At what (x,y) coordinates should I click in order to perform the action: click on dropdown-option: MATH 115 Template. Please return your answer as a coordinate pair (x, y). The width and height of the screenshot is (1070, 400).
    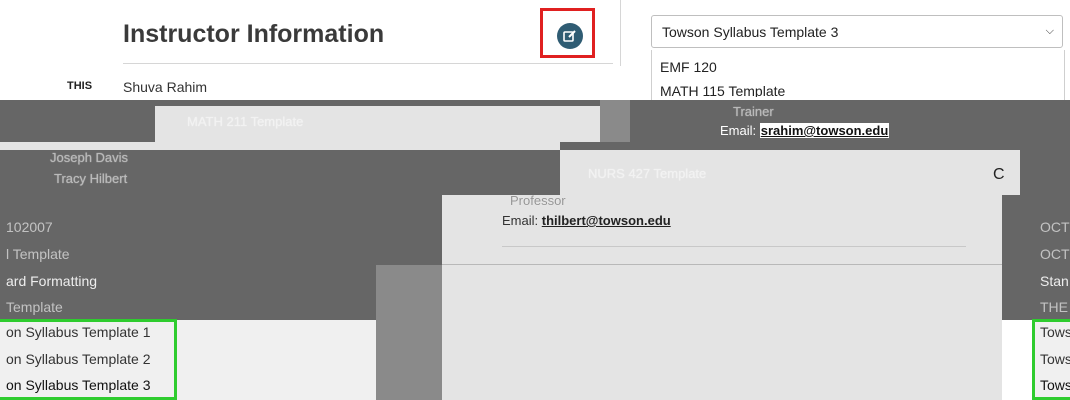
    Looking at the image, I should click on (722, 90).